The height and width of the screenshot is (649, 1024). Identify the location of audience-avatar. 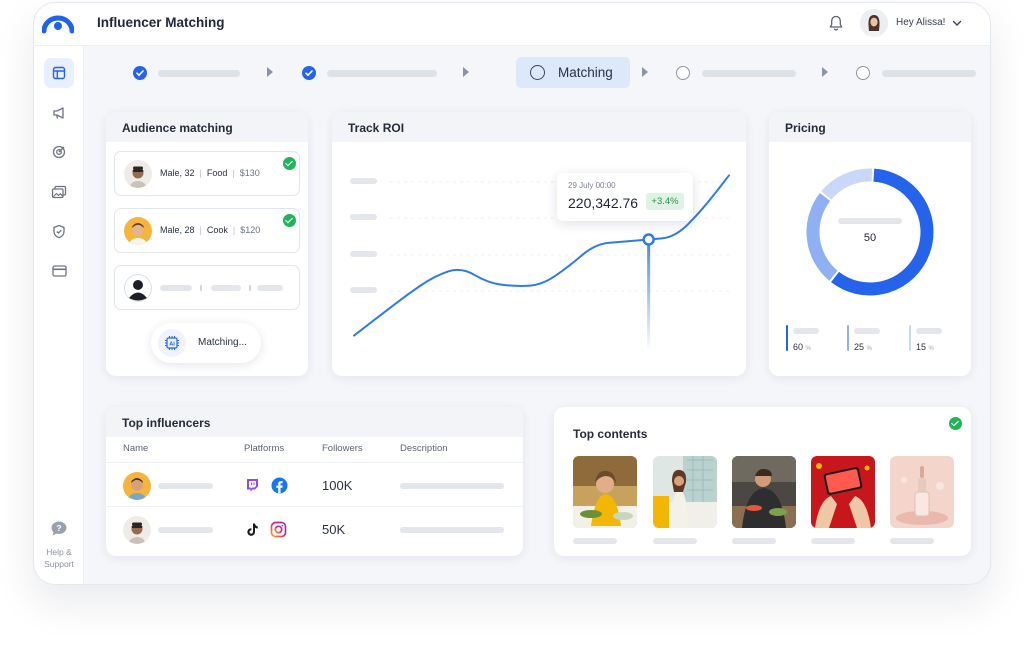
(138, 231).